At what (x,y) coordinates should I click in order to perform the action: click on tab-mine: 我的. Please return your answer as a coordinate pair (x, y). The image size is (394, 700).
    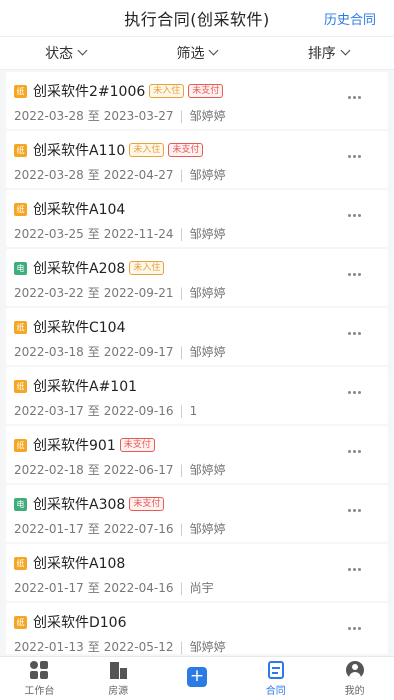
    Looking at the image, I should click on (354, 678).